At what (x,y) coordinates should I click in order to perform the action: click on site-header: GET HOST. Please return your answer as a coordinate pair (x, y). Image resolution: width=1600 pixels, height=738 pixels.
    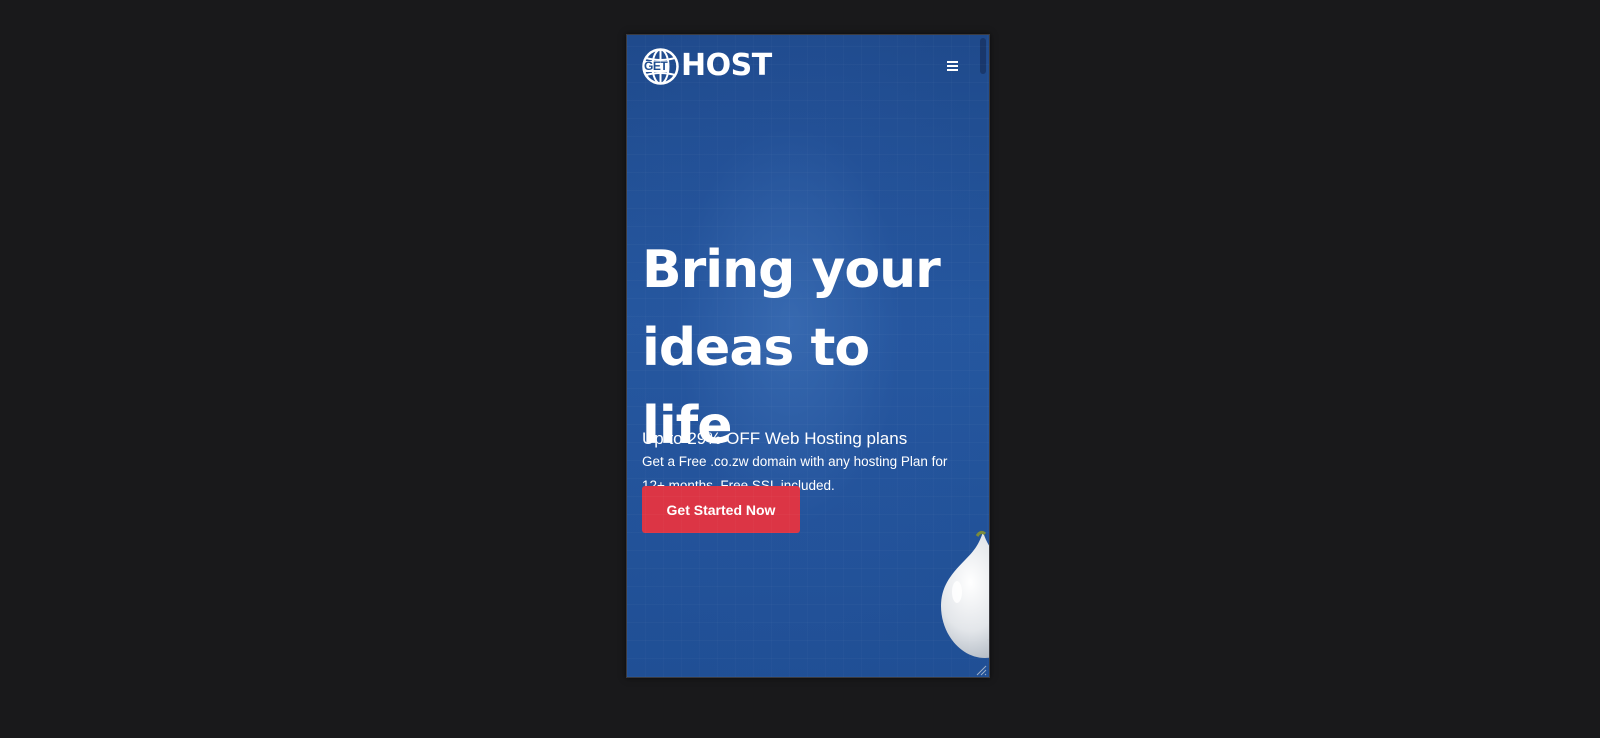
    Looking at the image, I should click on (808, 66).